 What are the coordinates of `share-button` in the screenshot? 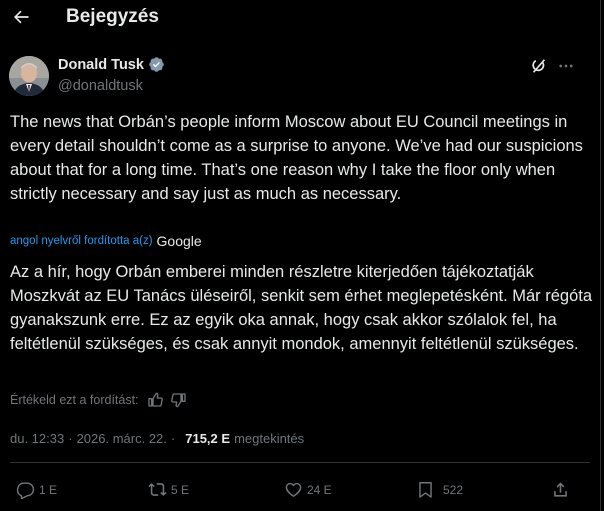 It's located at (560, 489).